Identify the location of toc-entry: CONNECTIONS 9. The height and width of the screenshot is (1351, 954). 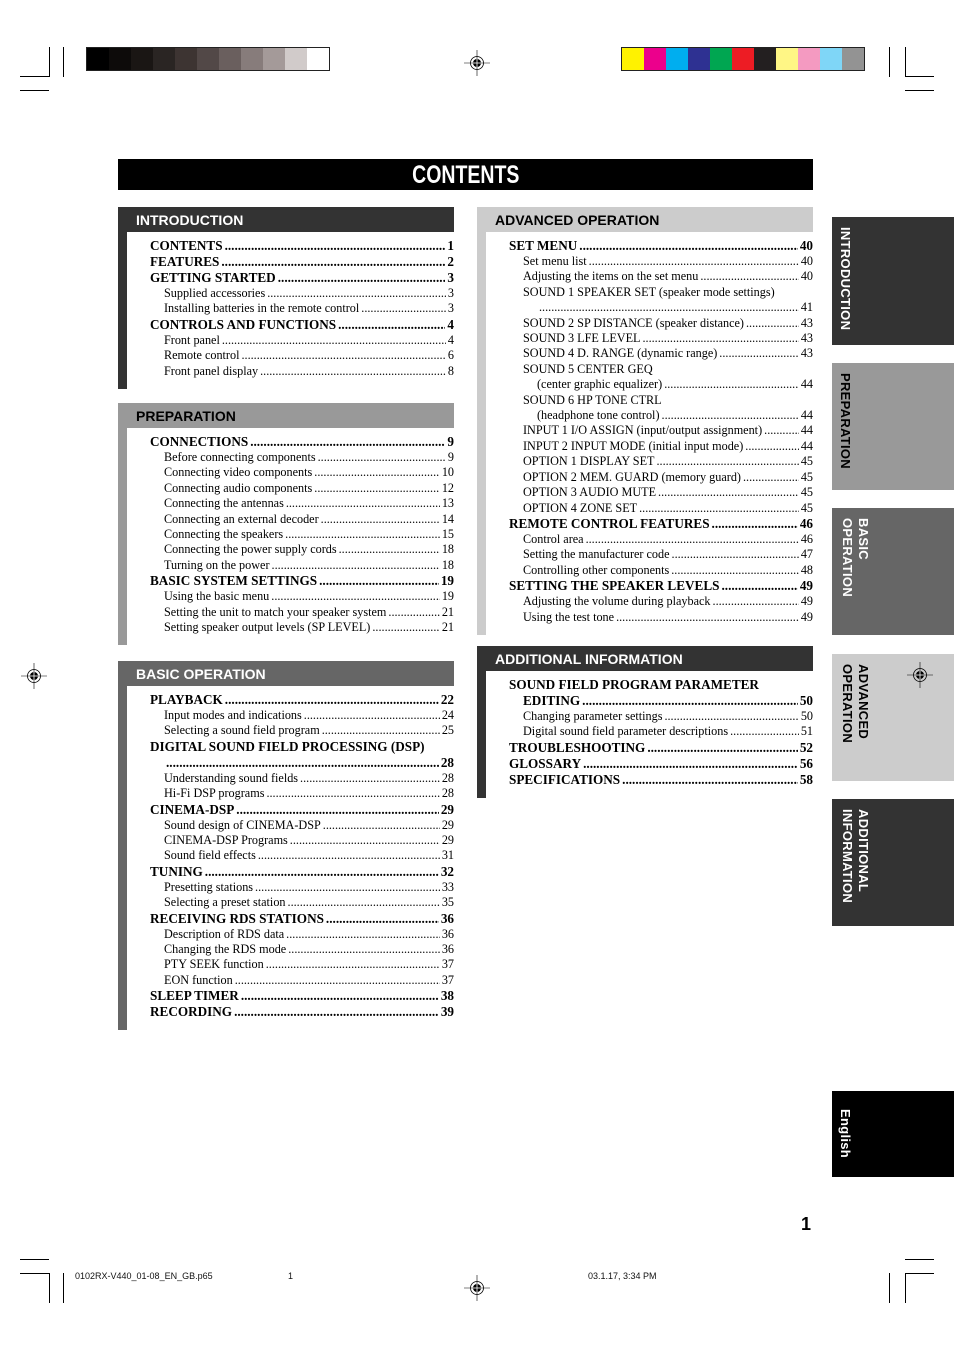
(302, 442).